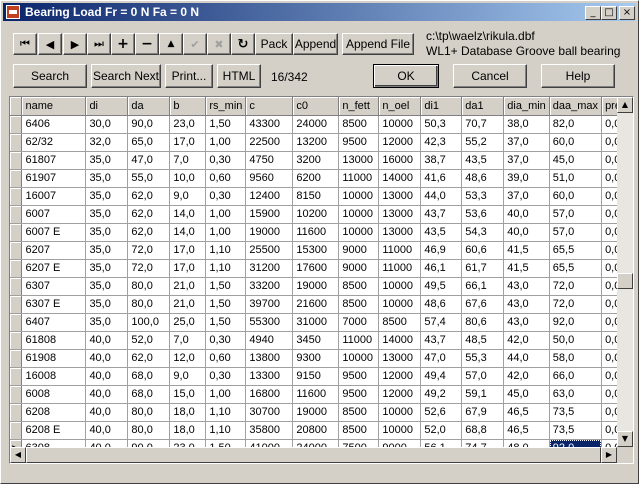  Describe the element at coordinates (195, 44) in the screenshot. I see `post-edit-button: ✔` at that location.